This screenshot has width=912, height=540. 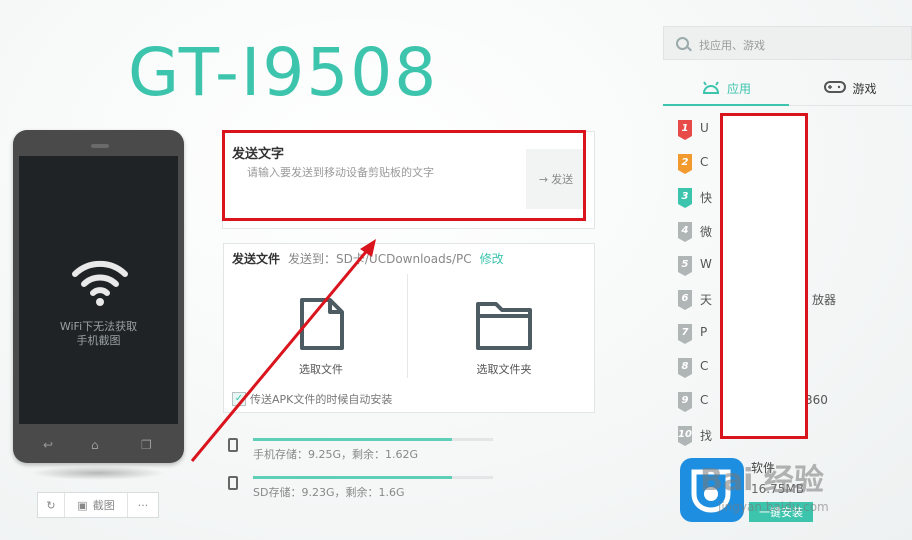 I want to click on rank-badge: 10, so click(x=685, y=436).